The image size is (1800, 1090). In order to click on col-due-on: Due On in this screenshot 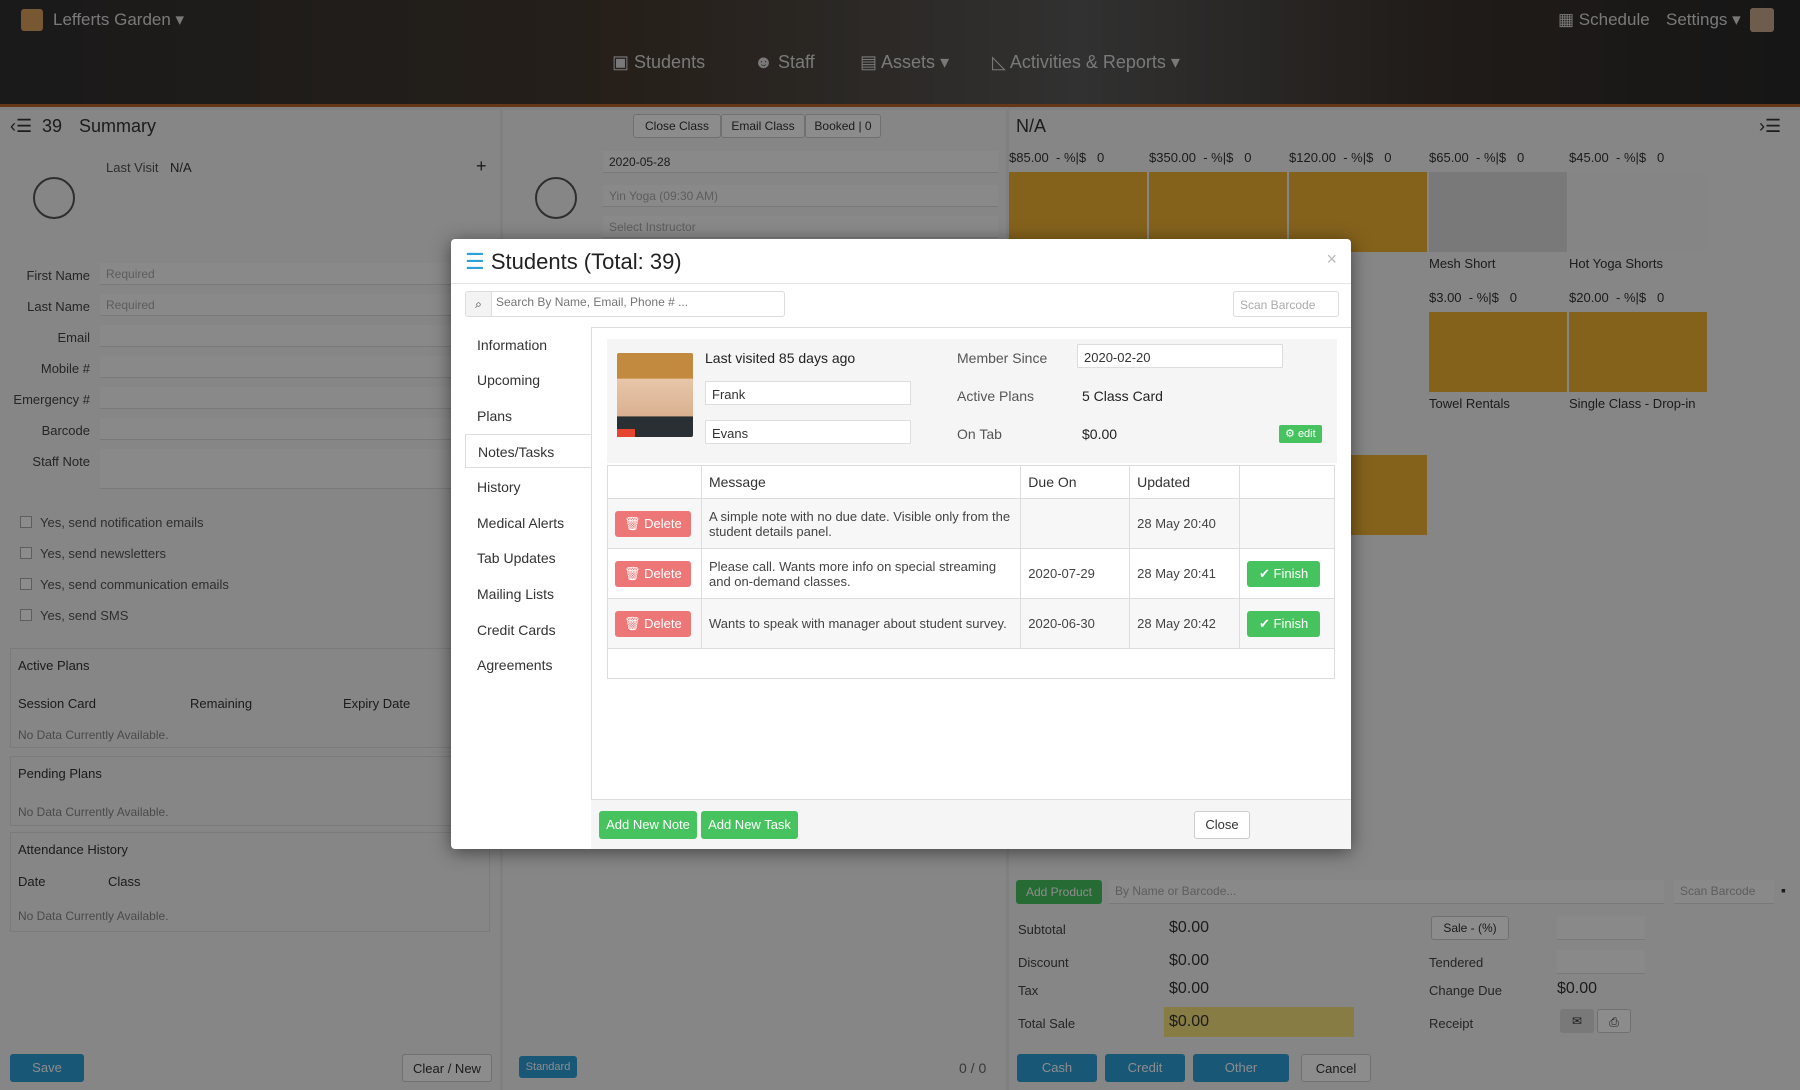, I will do `click(1075, 482)`.